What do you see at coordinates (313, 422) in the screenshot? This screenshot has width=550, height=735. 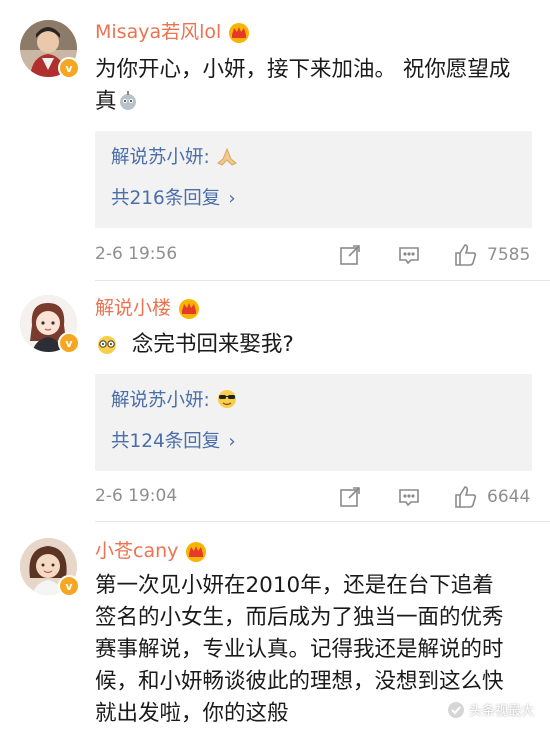 I see `reply-preview: 解说苏小妍: 共124条回复 ›` at bounding box center [313, 422].